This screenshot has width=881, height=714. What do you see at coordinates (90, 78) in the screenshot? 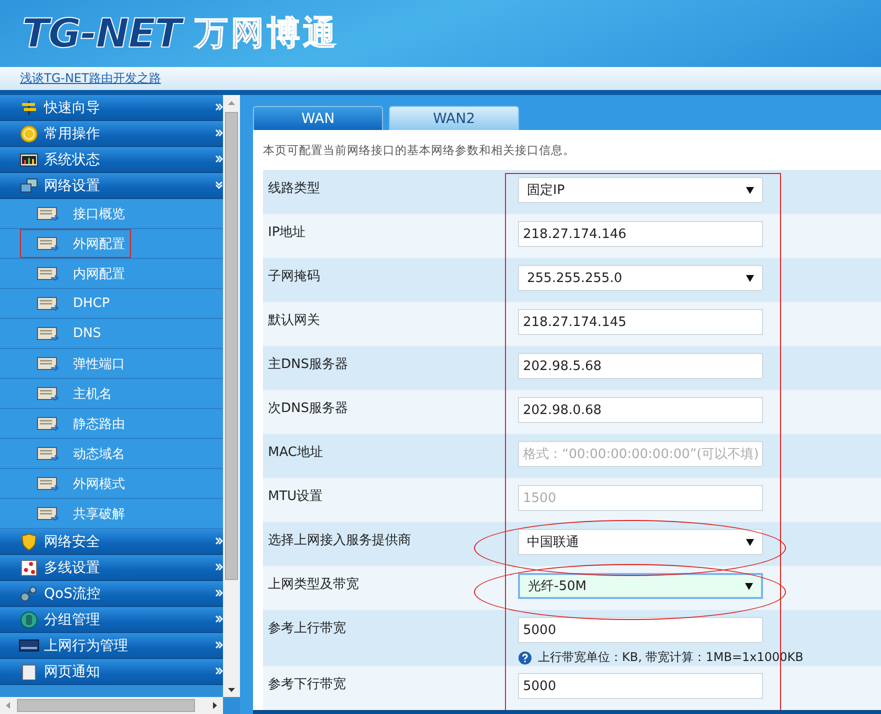
I see `article-link: 浅谈TG-NET路由开发之路` at bounding box center [90, 78].